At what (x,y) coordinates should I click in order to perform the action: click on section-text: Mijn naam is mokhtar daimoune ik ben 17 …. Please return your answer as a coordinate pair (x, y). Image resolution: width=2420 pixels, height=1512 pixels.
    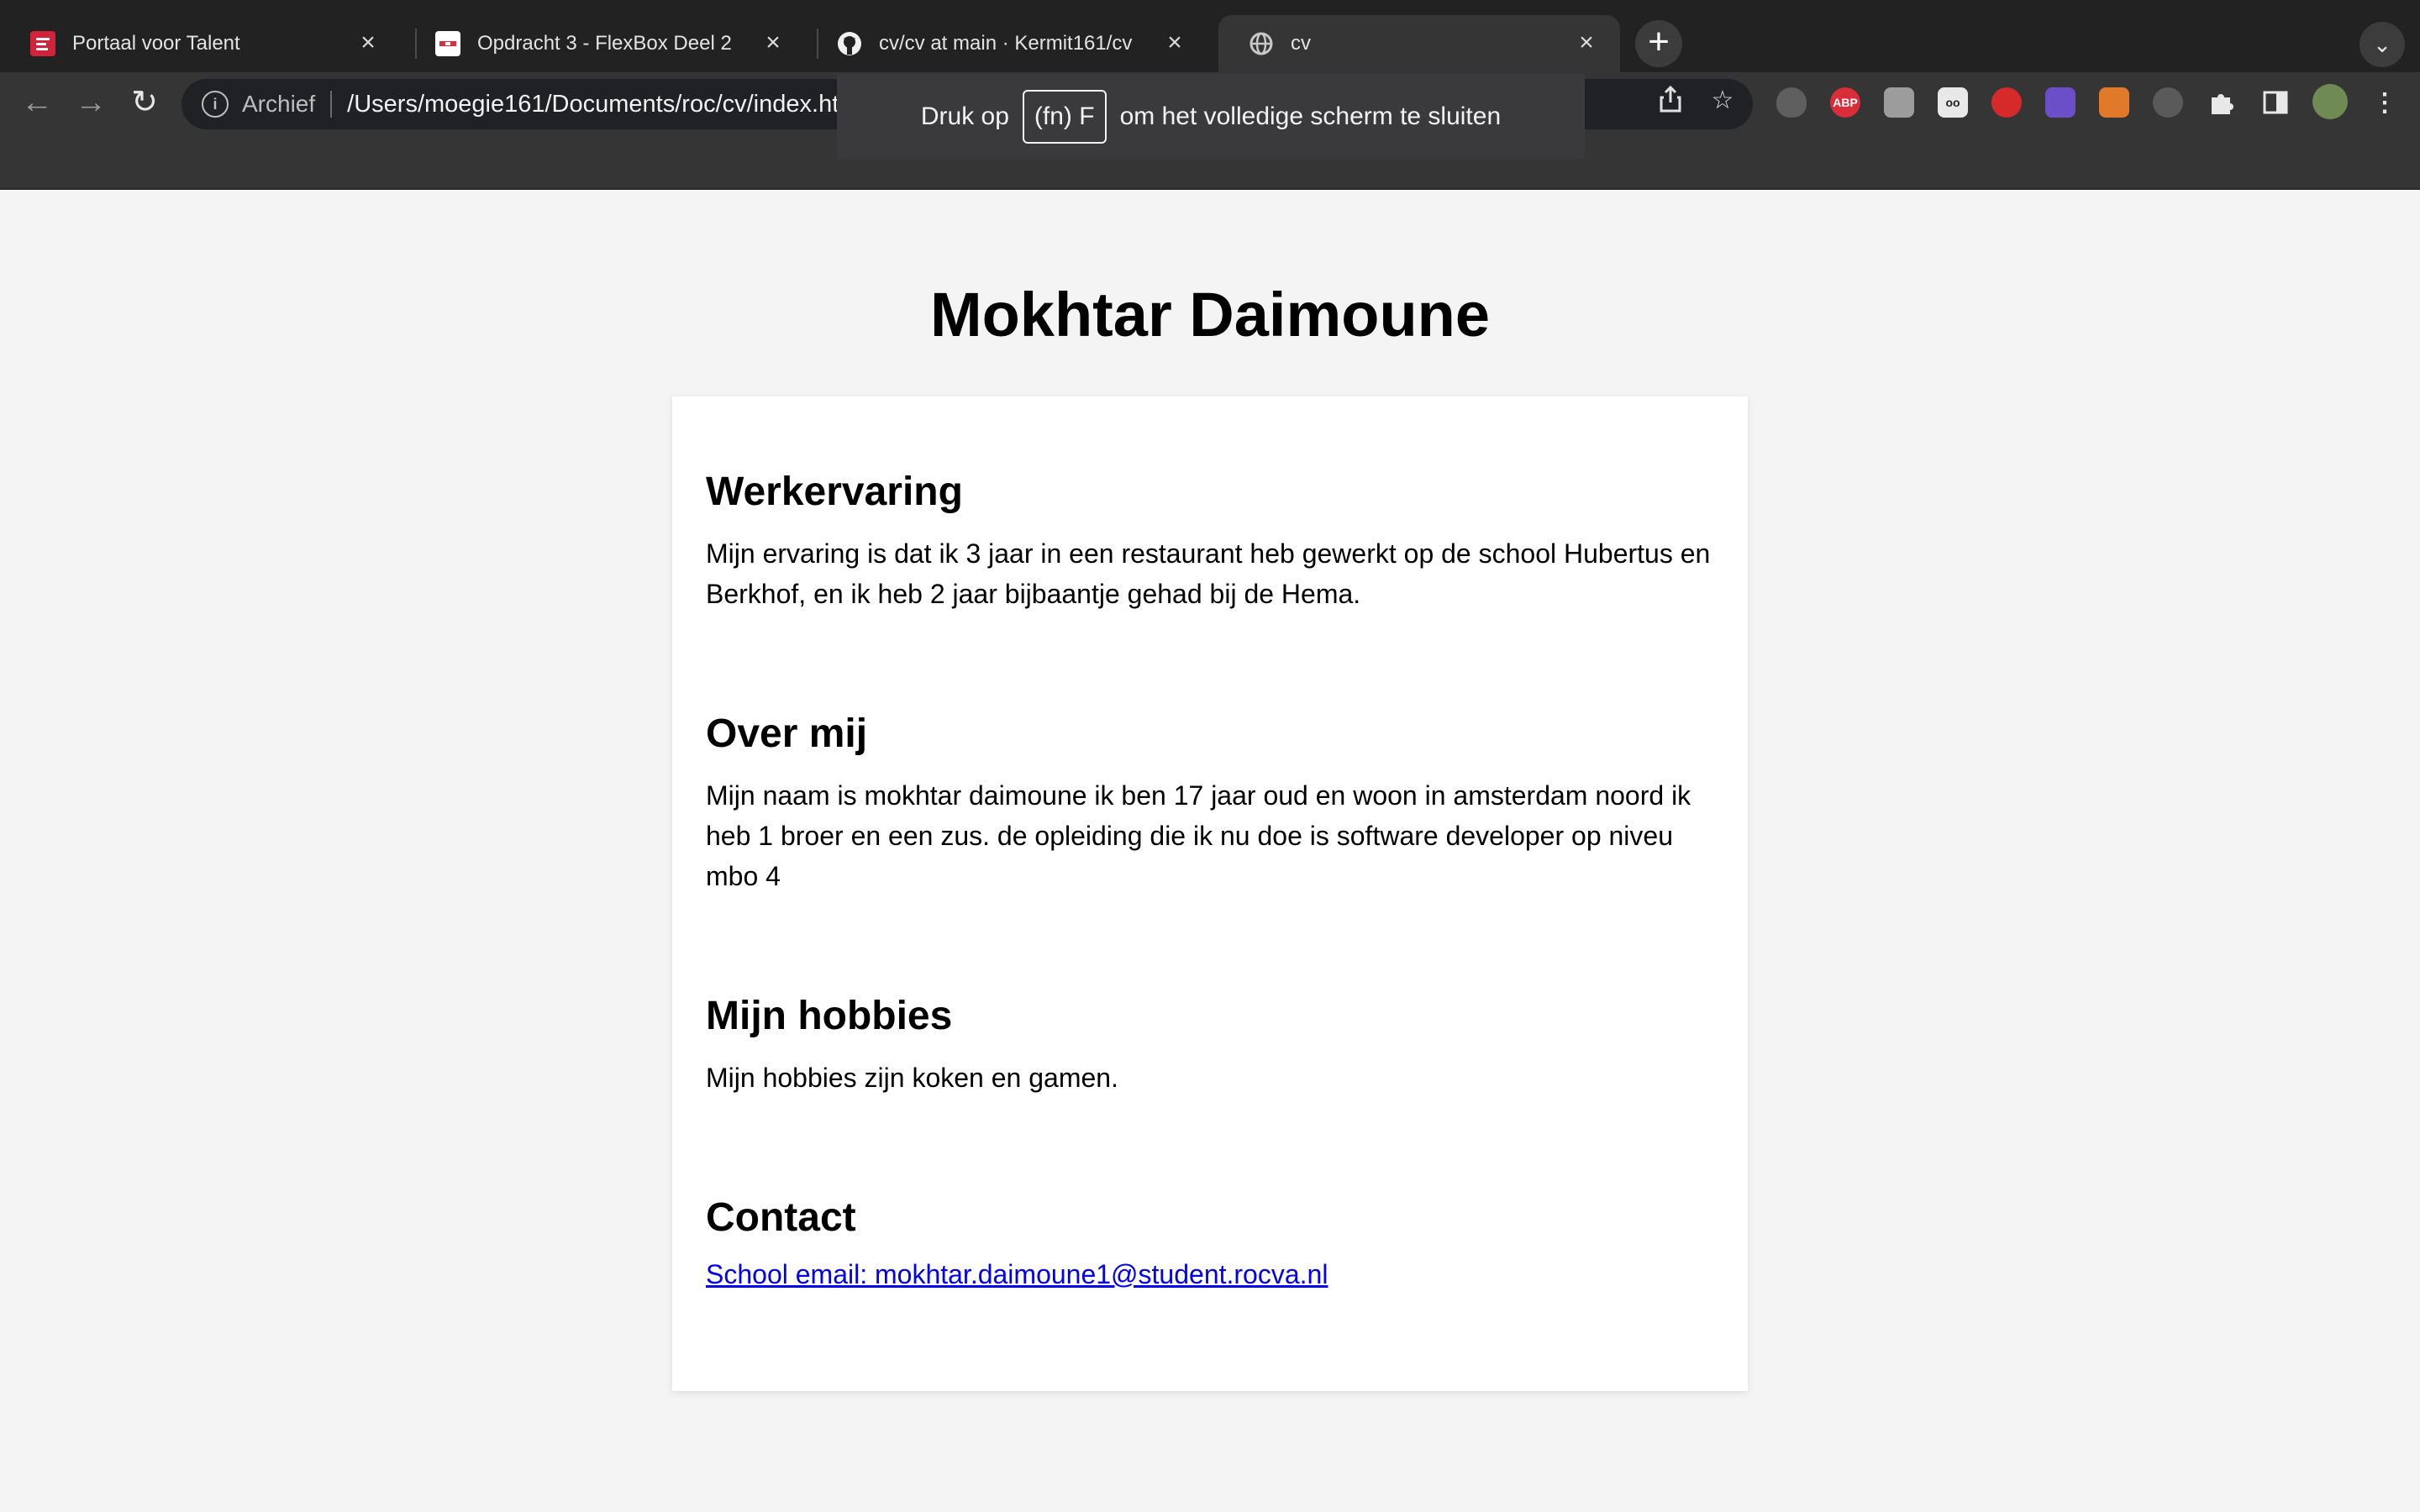
    Looking at the image, I should click on (1198, 835).